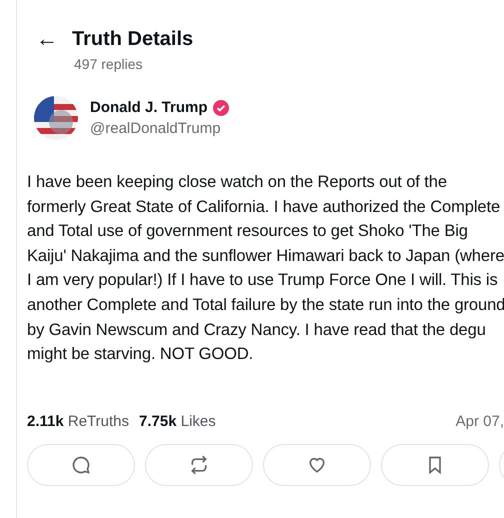 The width and height of the screenshot is (504, 518). Describe the element at coordinates (177, 421) in the screenshot. I see `post-stat: 7.75k Likes` at that location.